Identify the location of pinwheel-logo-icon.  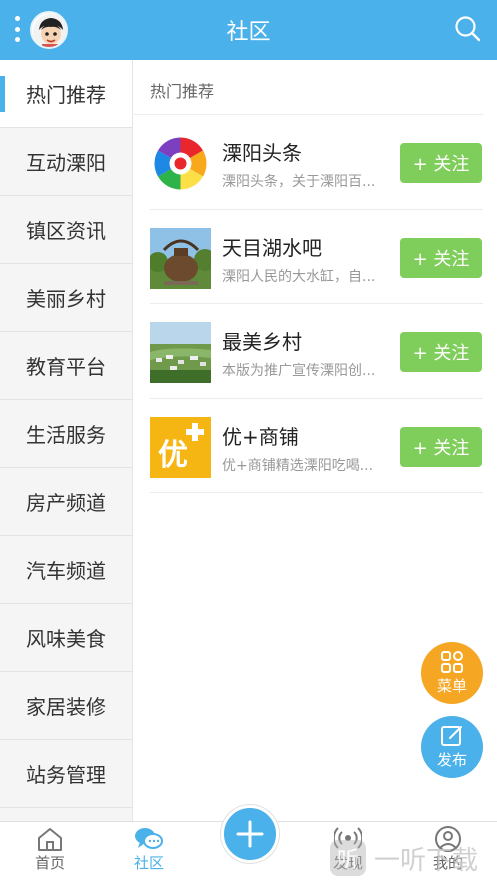
(180, 163).